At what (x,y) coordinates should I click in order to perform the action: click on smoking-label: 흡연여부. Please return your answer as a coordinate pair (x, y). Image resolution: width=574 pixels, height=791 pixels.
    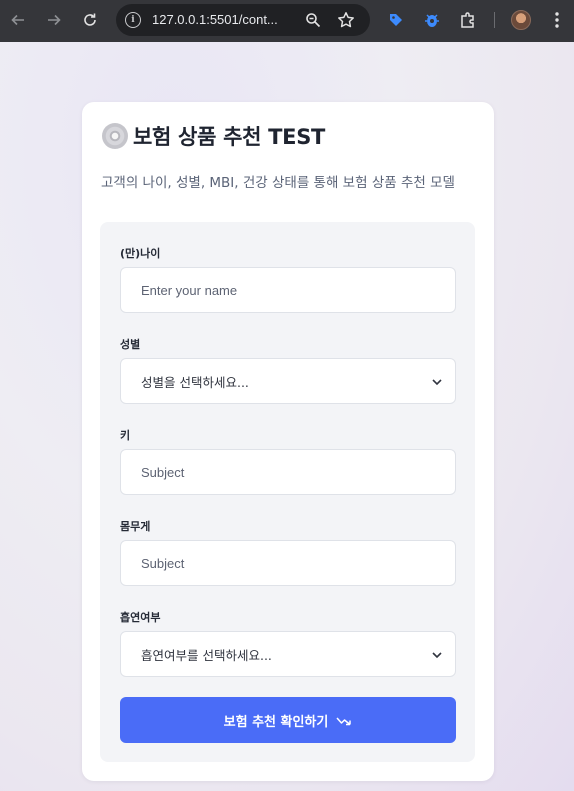
    Looking at the image, I should click on (140, 617).